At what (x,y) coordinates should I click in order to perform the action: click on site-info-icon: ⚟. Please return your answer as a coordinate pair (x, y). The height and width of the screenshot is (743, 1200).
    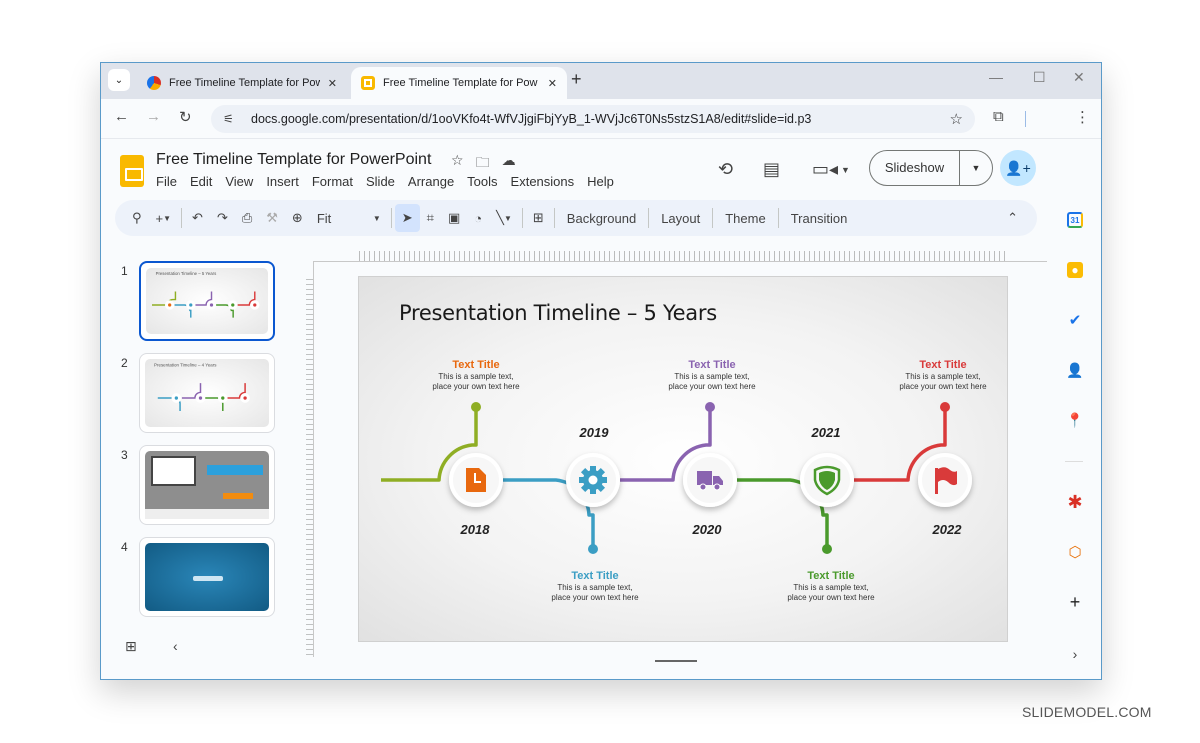
    Looking at the image, I should click on (232, 119).